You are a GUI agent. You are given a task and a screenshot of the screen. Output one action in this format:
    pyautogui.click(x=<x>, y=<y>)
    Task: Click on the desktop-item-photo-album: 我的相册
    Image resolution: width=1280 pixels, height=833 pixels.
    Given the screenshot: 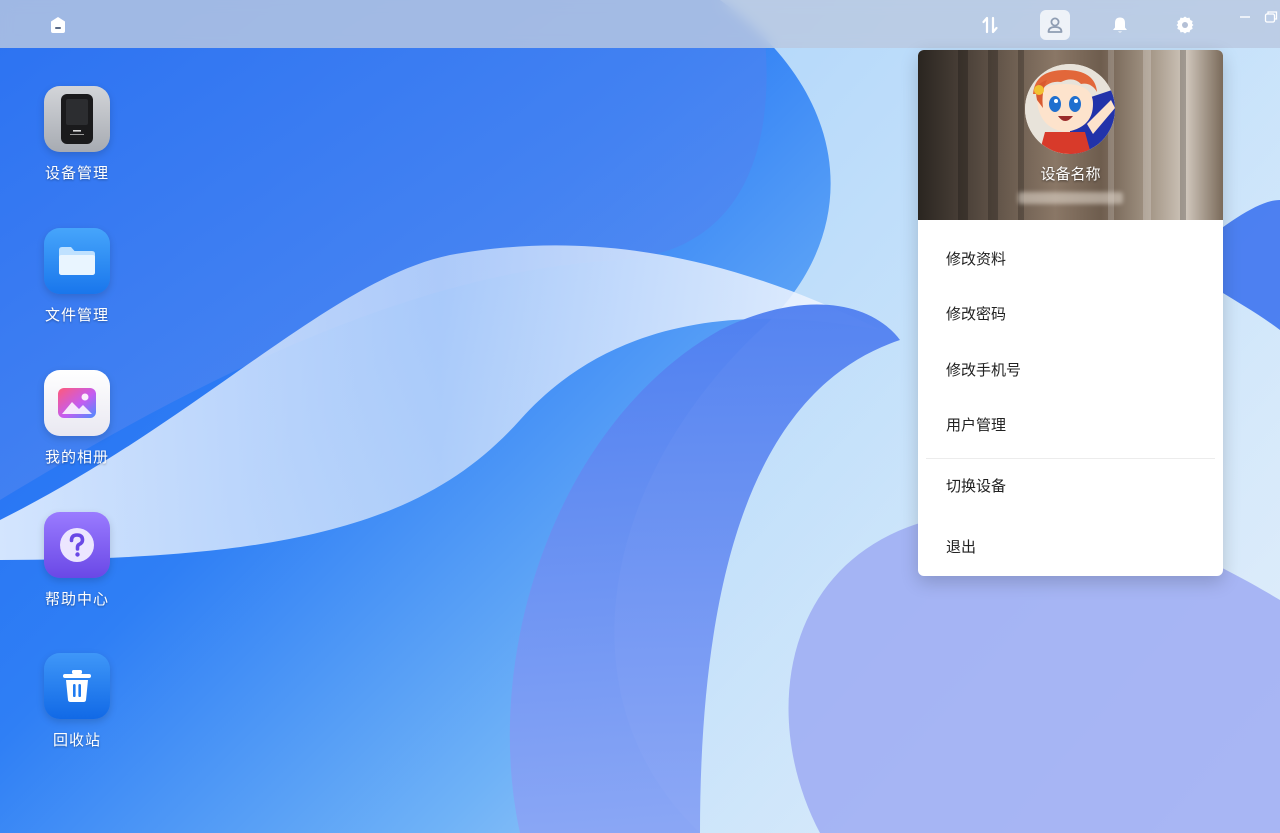 What is the action you would take?
    pyautogui.click(x=77, y=418)
    